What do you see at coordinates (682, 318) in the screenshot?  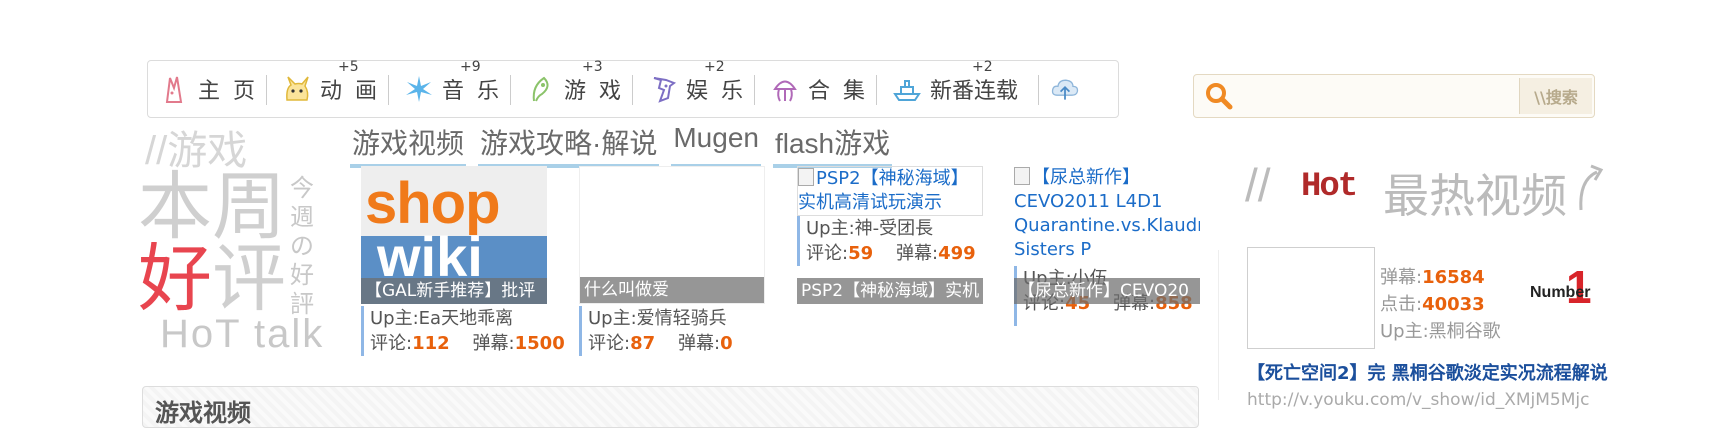 I see `uploader: 爱情轻骑兵` at bounding box center [682, 318].